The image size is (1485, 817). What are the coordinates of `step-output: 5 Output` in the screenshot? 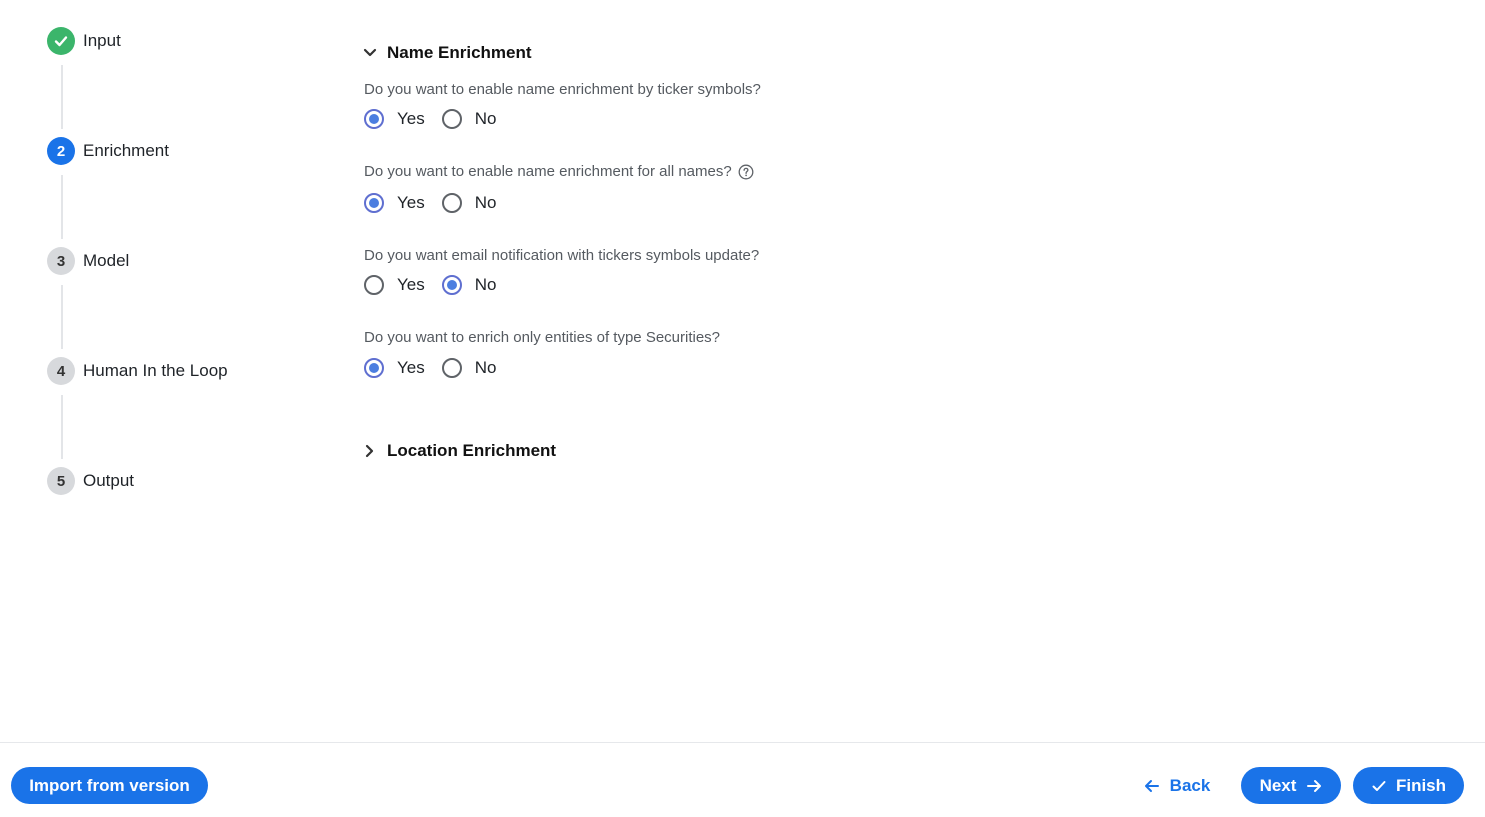 It's located at (90, 481).